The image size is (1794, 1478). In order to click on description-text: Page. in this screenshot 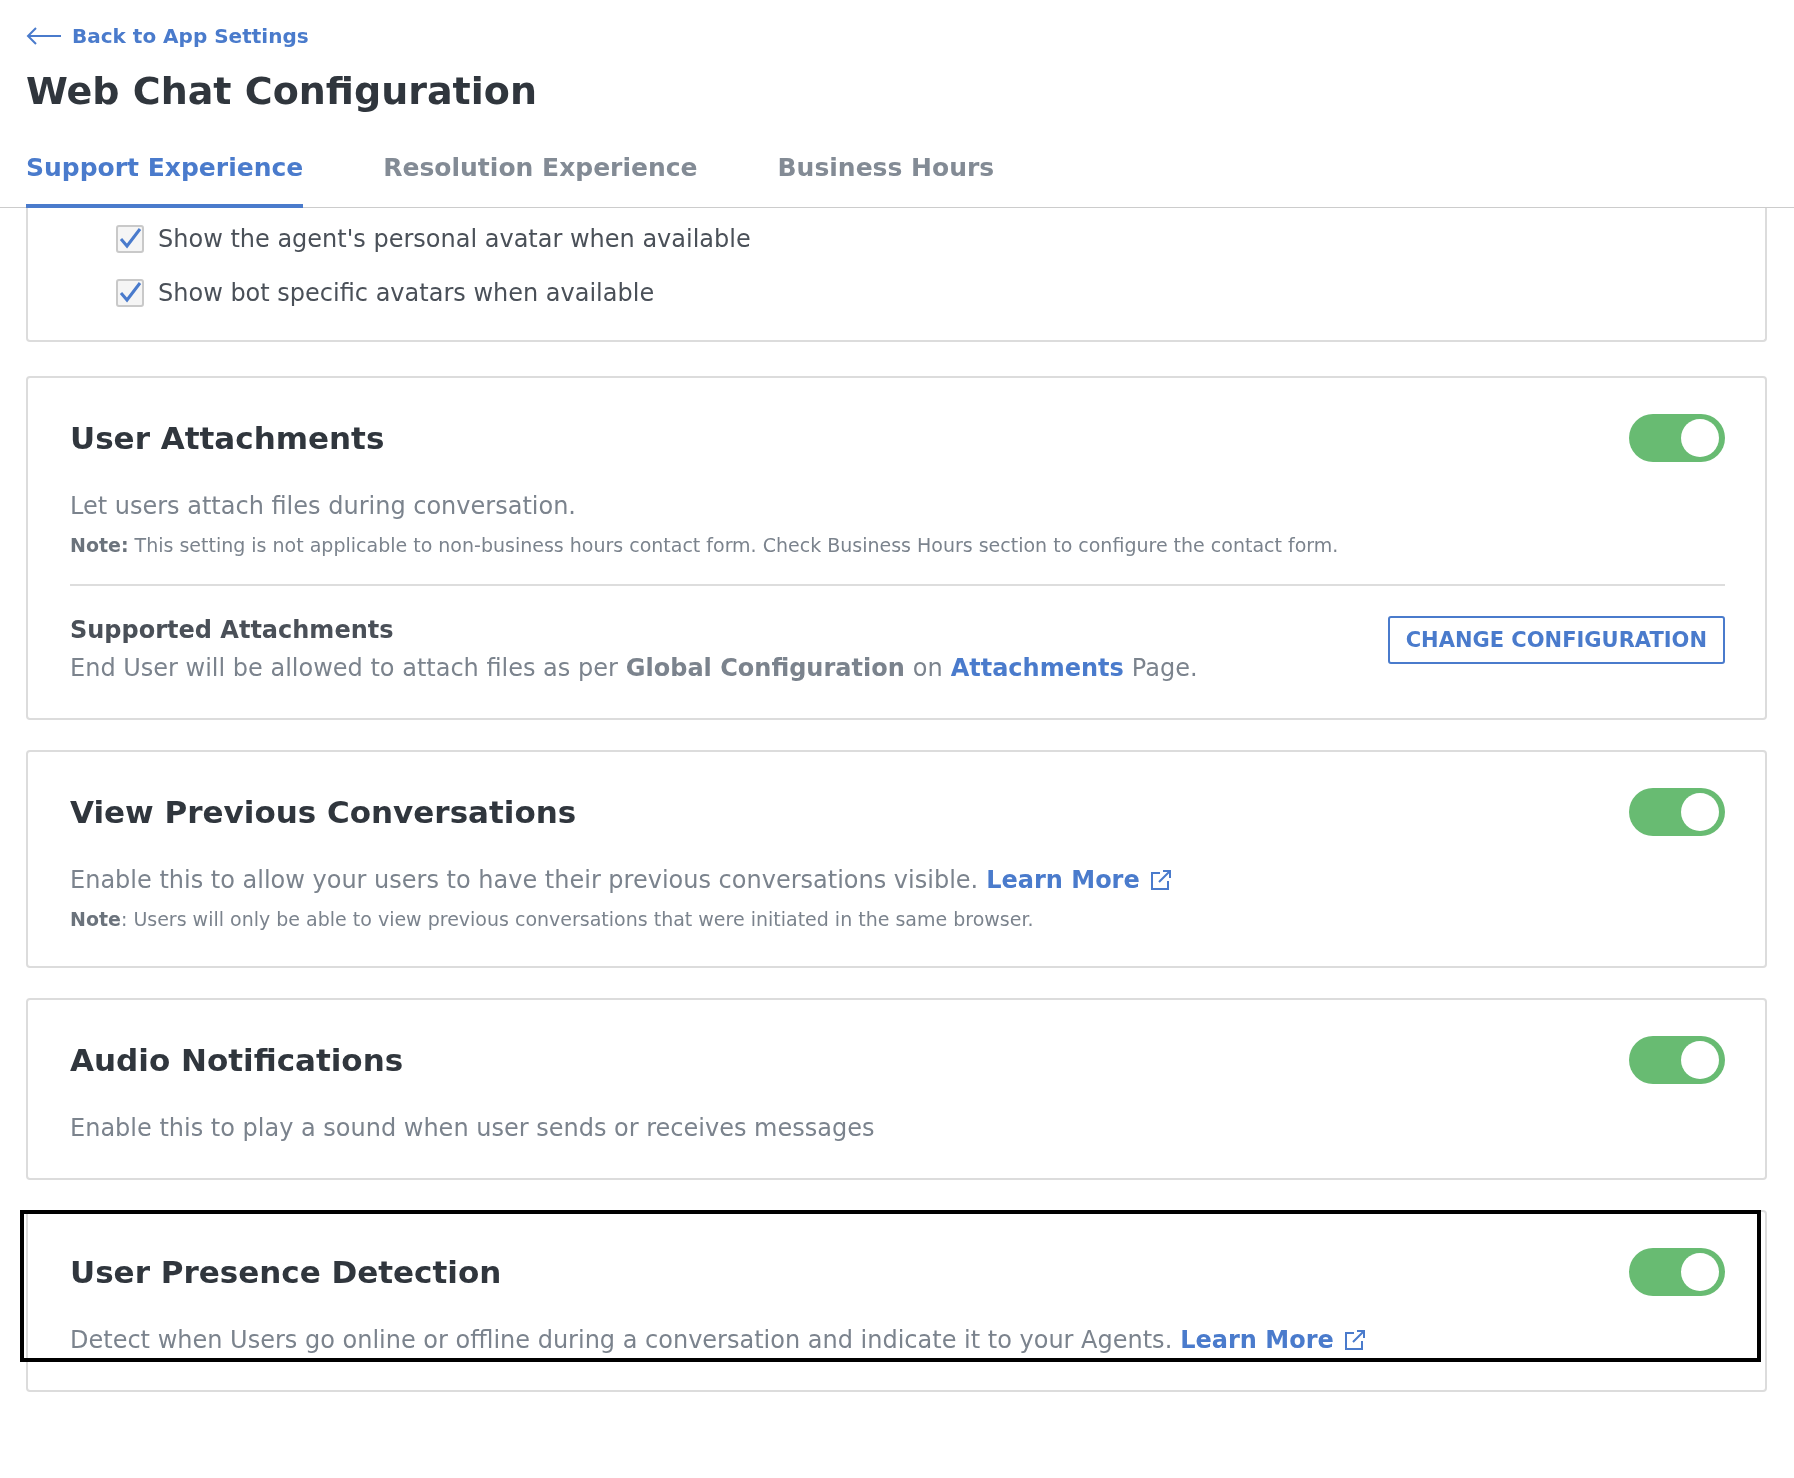, I will do `click(1164, 668)`.